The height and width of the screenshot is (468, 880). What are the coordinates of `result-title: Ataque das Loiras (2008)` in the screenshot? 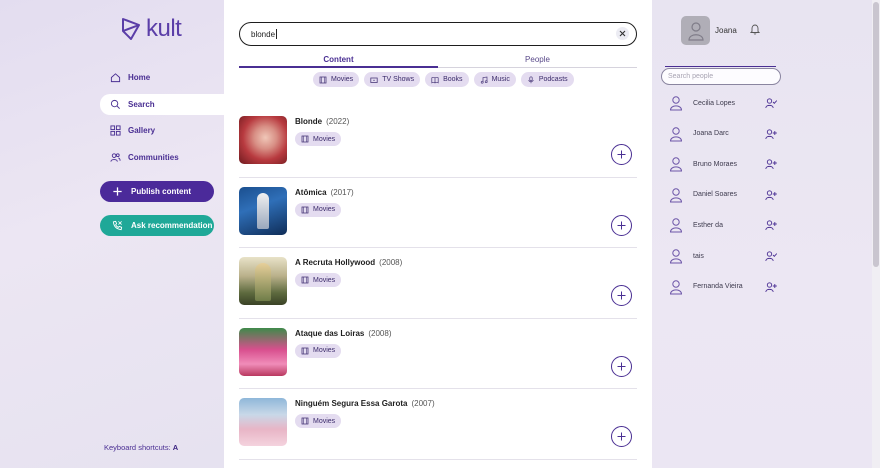 It's located at (343, 333).